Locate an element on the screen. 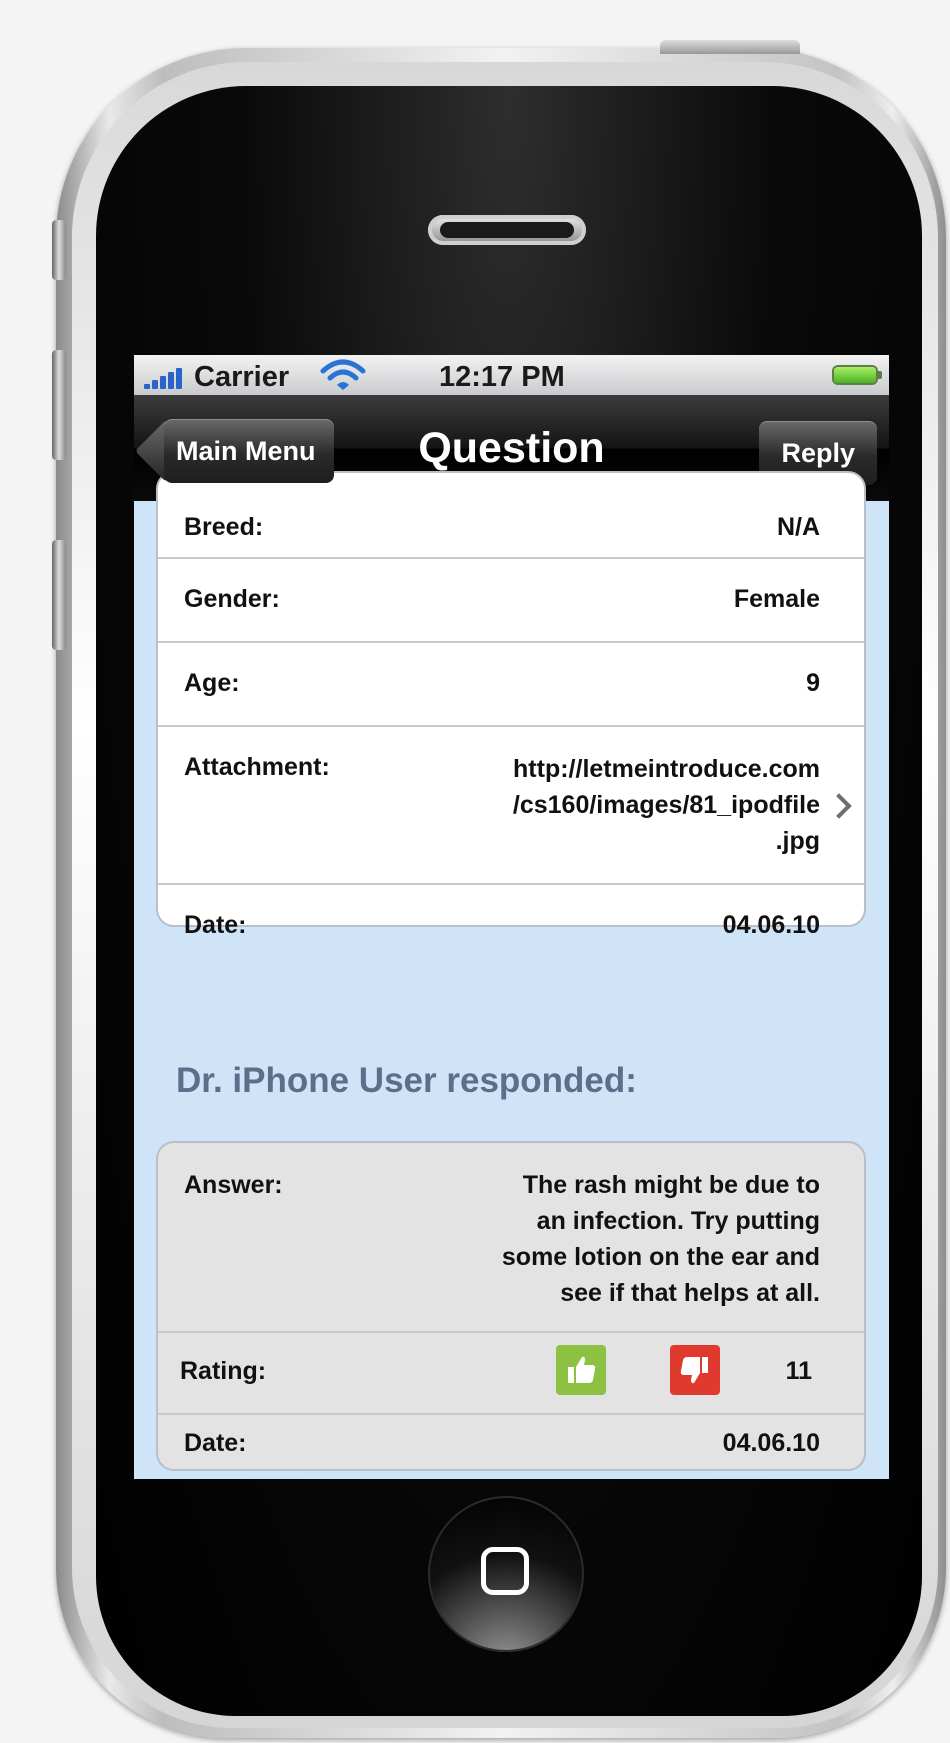 This screenshot has height=1743, width=950. carrier-name: Carrier is located at coordinates (242, 377).